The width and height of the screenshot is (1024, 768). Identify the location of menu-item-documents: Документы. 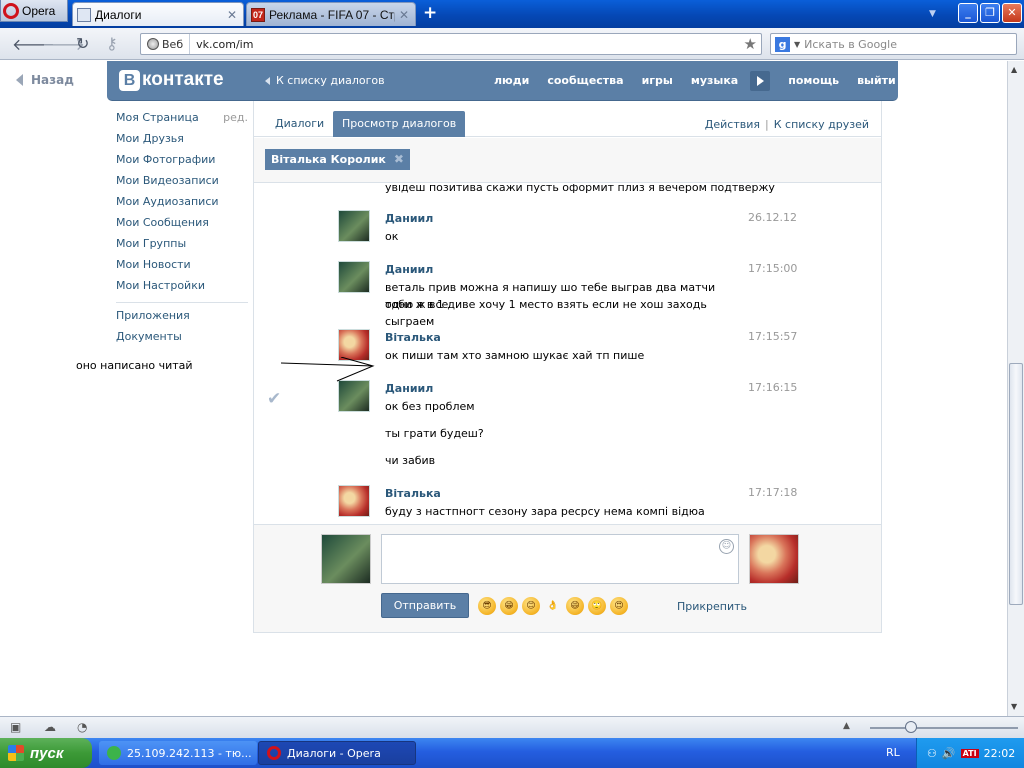
(182, 340).